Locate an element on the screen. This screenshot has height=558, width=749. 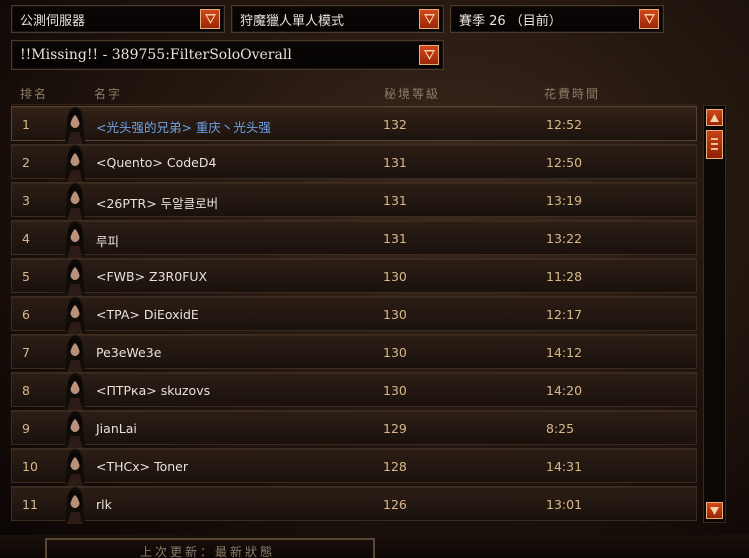
row-rift-level: 129 is located at coordinates (395, 428).